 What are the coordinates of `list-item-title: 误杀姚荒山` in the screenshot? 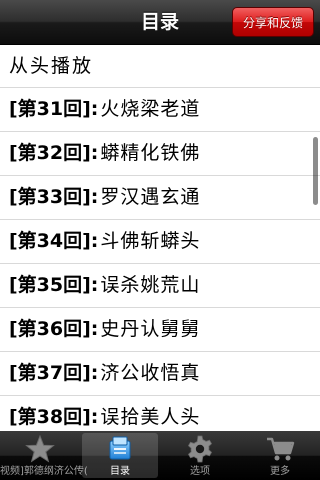 It's located at (150, 285).